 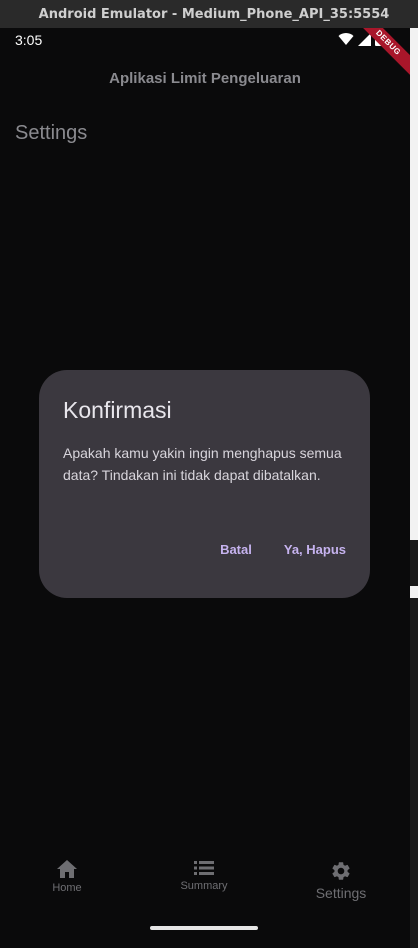 I want to click on nav-label-home: Home, so click(x=67, y=888).